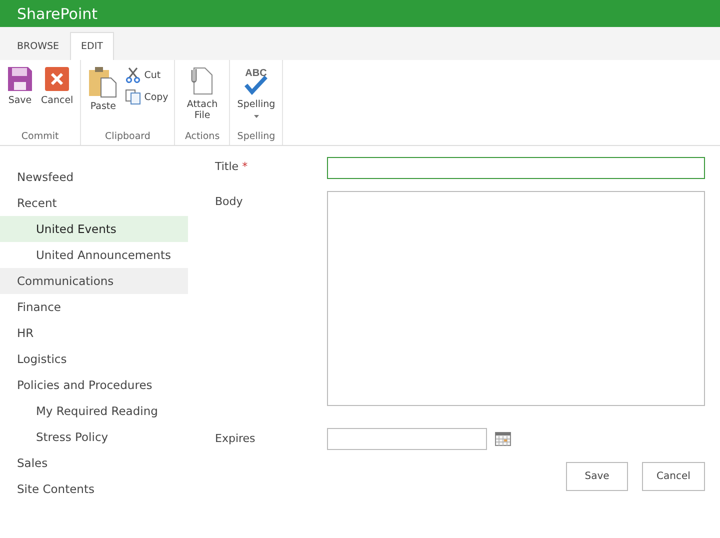 The image size is (720, 538). Describe the element at coordinates (57, 97) in the screenshot. I see `ribbon-button: Cancel` at that location.